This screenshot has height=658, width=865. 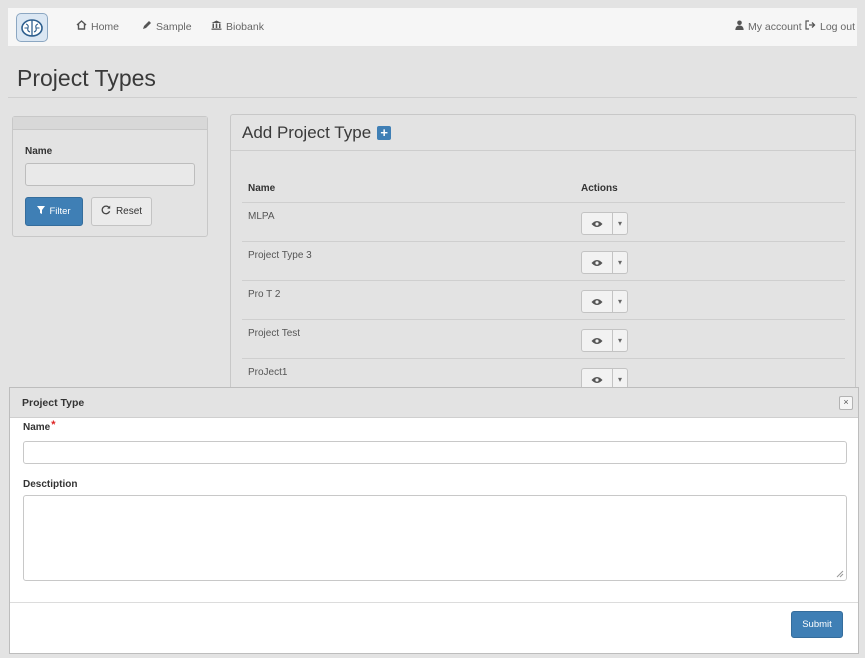 What do you see at coordinates (81, 26) in the screenshot?
I see `home-icon` at bounding box center [81, 26].